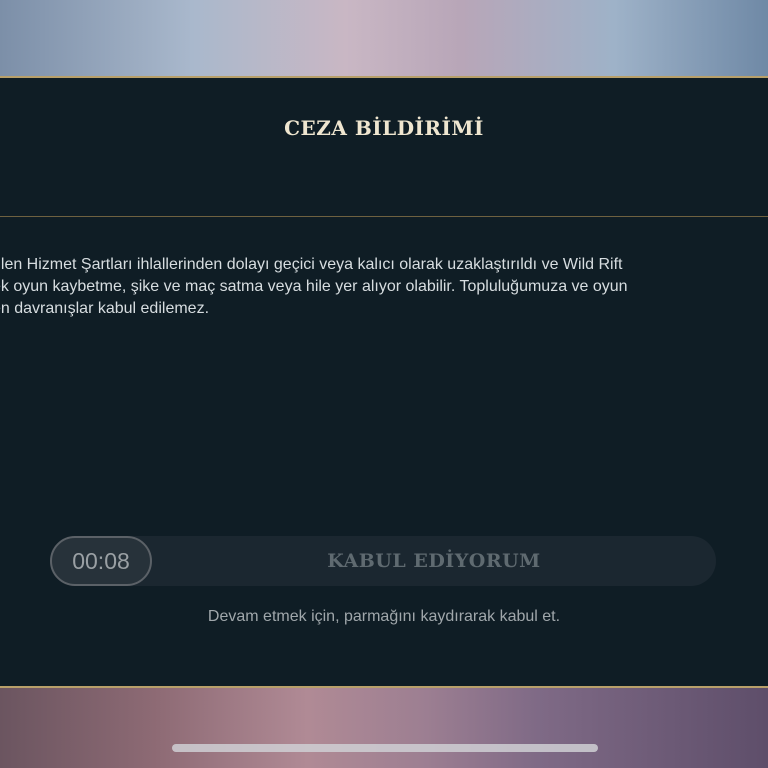 Image resolution: width=768 pixels, height=768 pixels. I want to click on dialog-title: CEZA BİLDİRİMİ, so click(384, 128).